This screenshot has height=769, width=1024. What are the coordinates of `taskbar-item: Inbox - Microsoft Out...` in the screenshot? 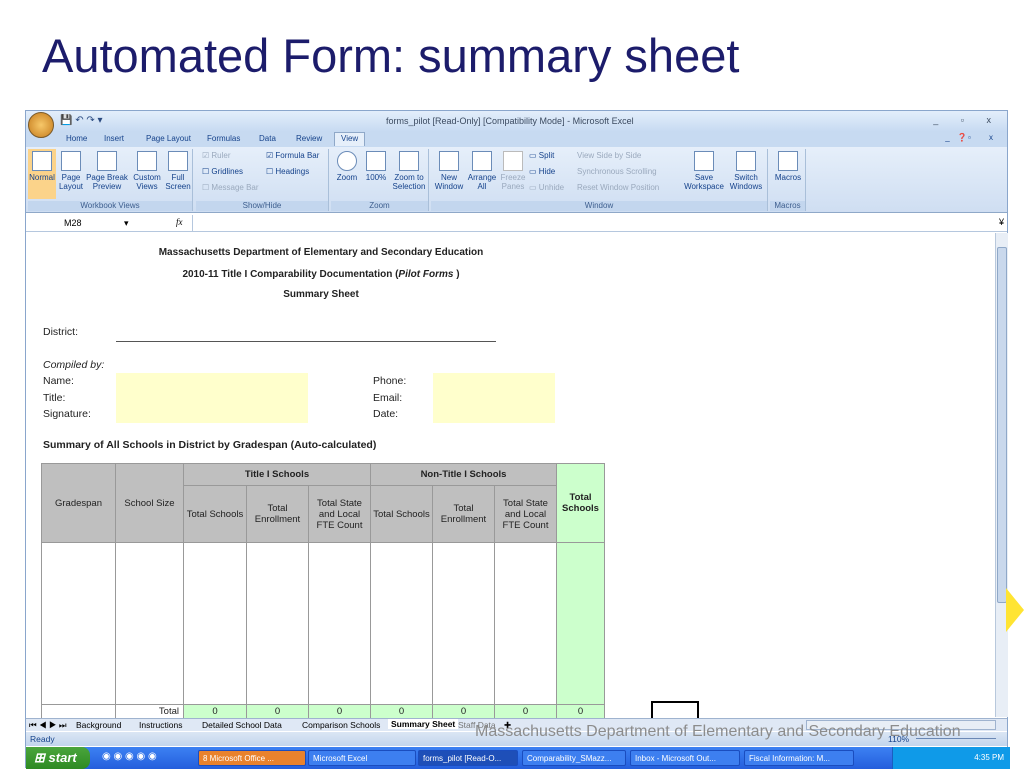 It's located at (685, 758).